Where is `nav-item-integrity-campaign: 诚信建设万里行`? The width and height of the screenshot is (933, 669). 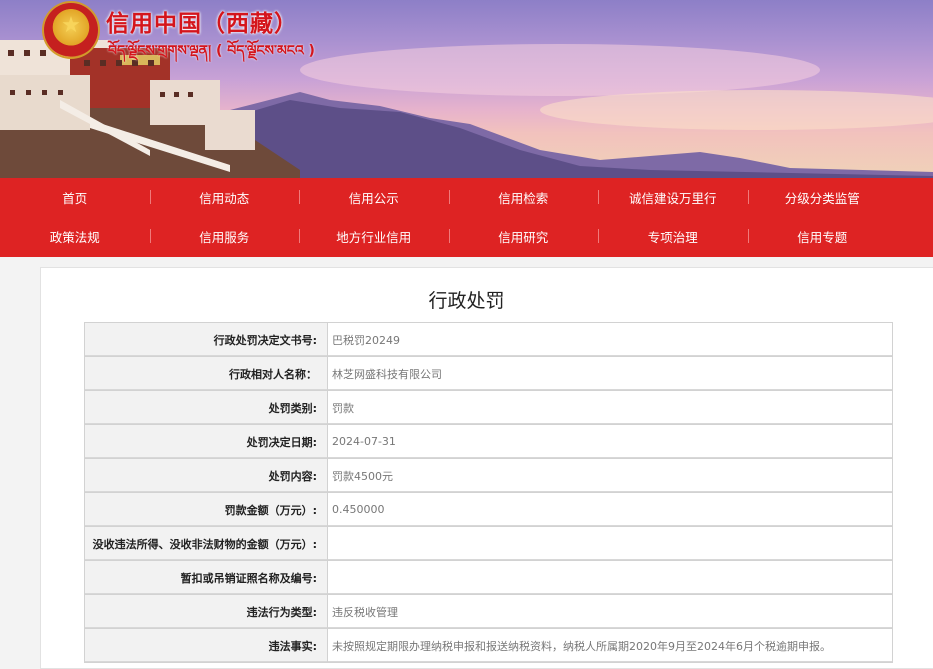
nav-item-integrity-campaign: 诚信建设万里行 is located at coordinates (673, 197).